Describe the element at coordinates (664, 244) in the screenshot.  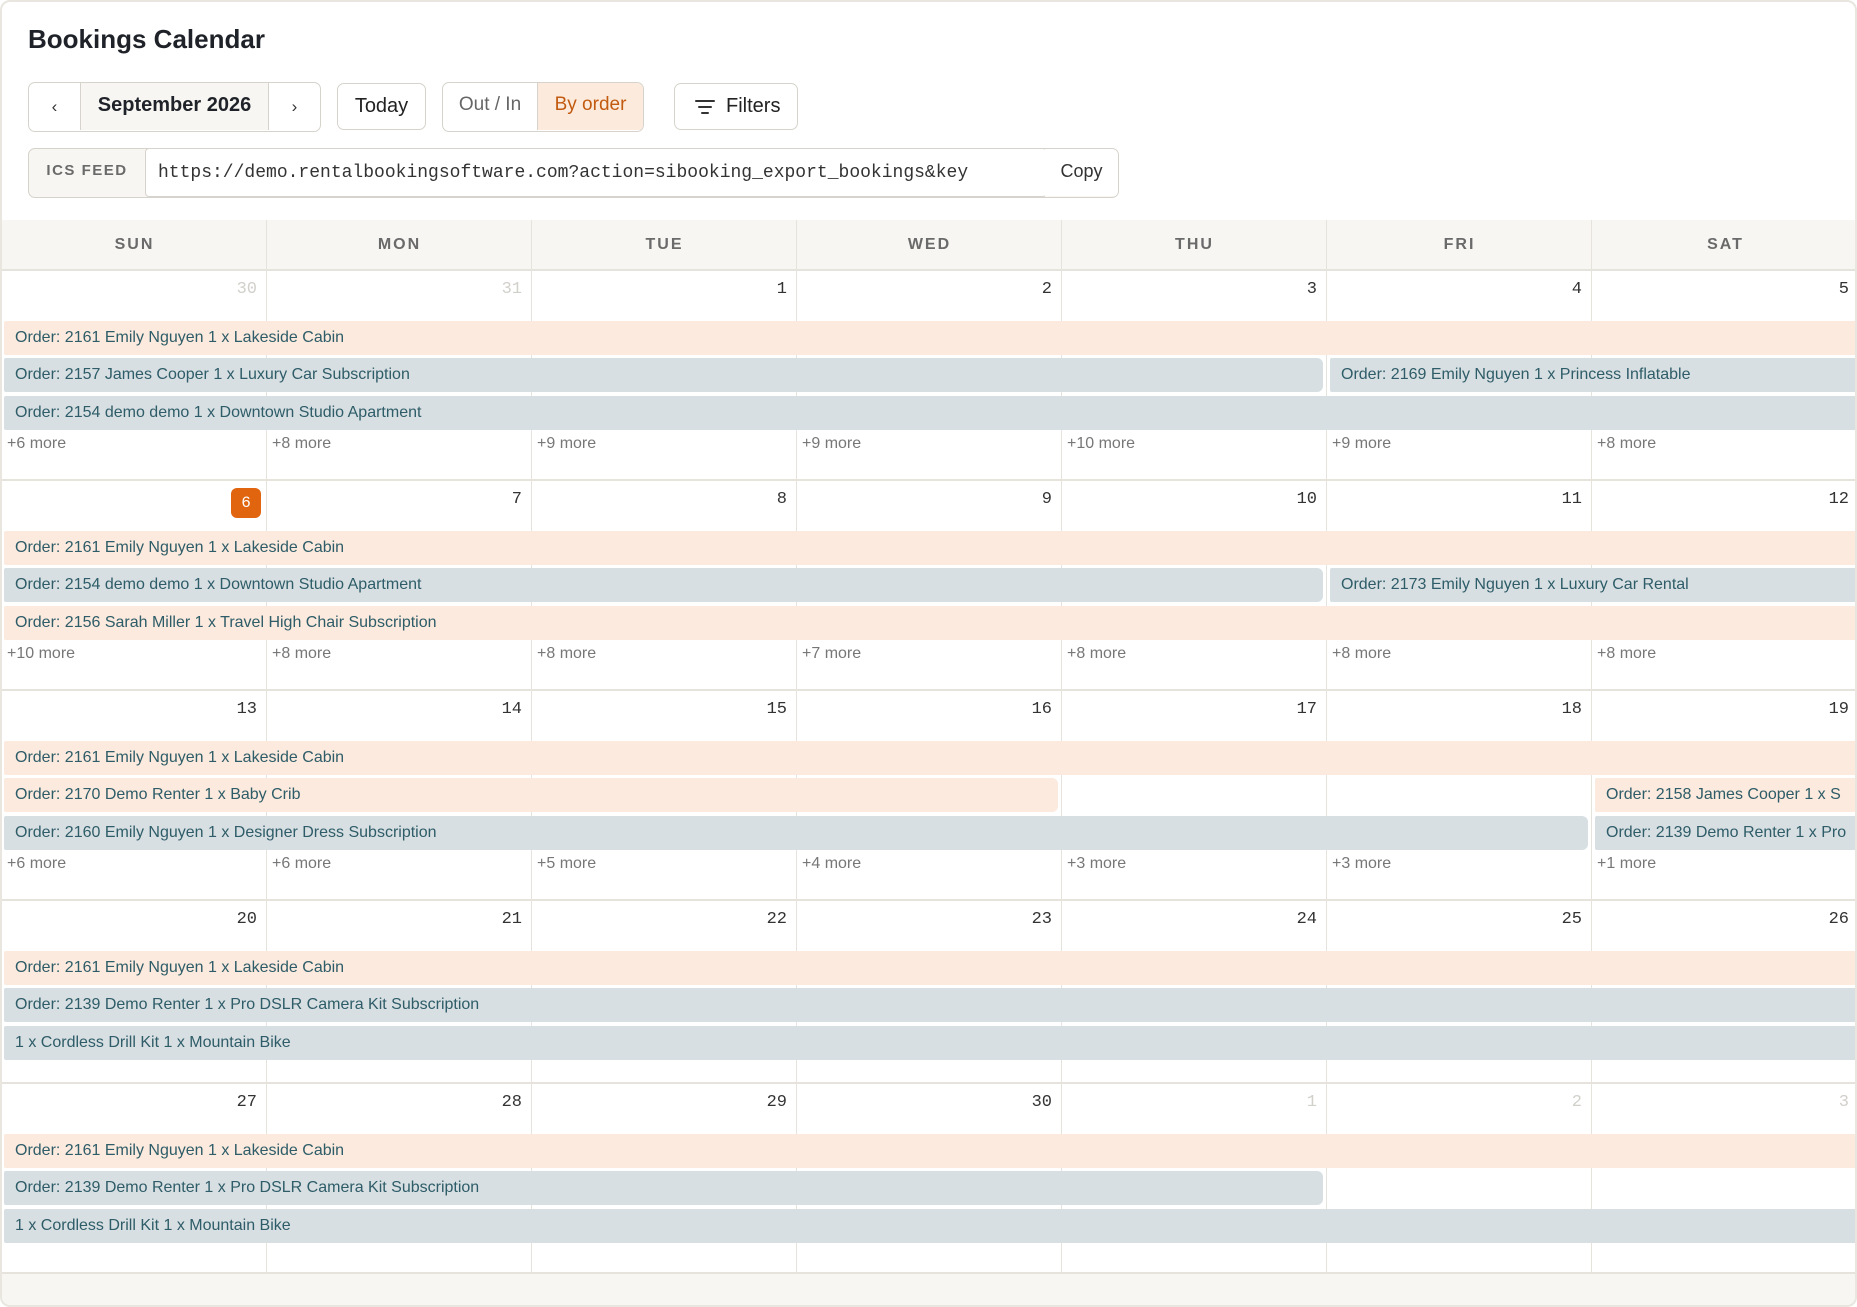
I see `weekday-header-tue: TUE` at that location.